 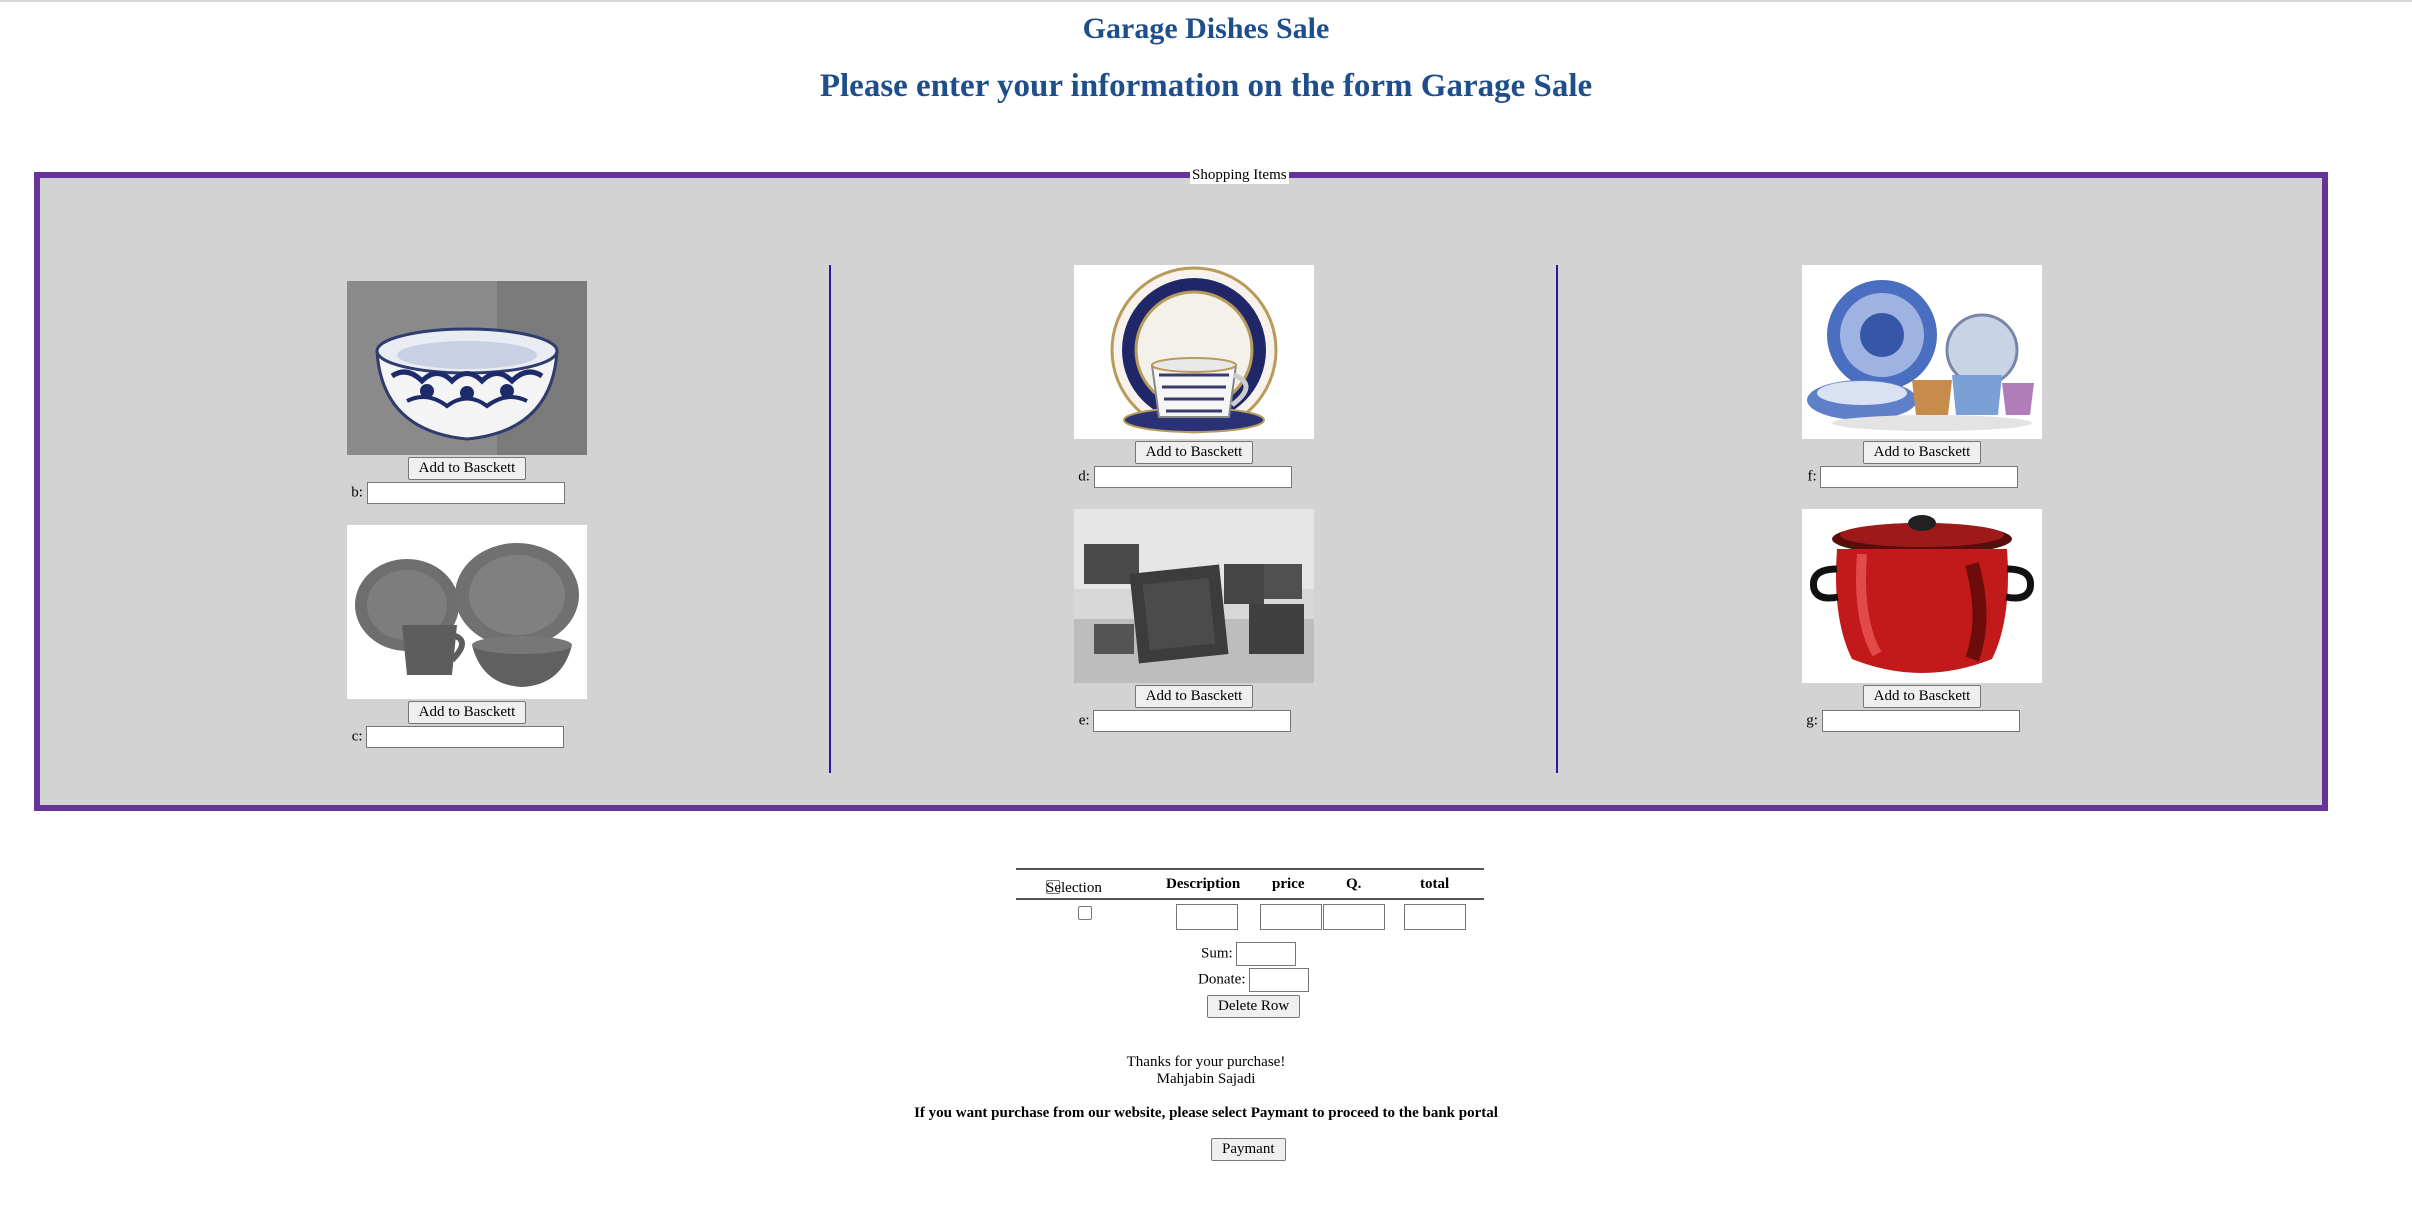 I want to click on red-stockpot-image, so click(x=1922, y=596).